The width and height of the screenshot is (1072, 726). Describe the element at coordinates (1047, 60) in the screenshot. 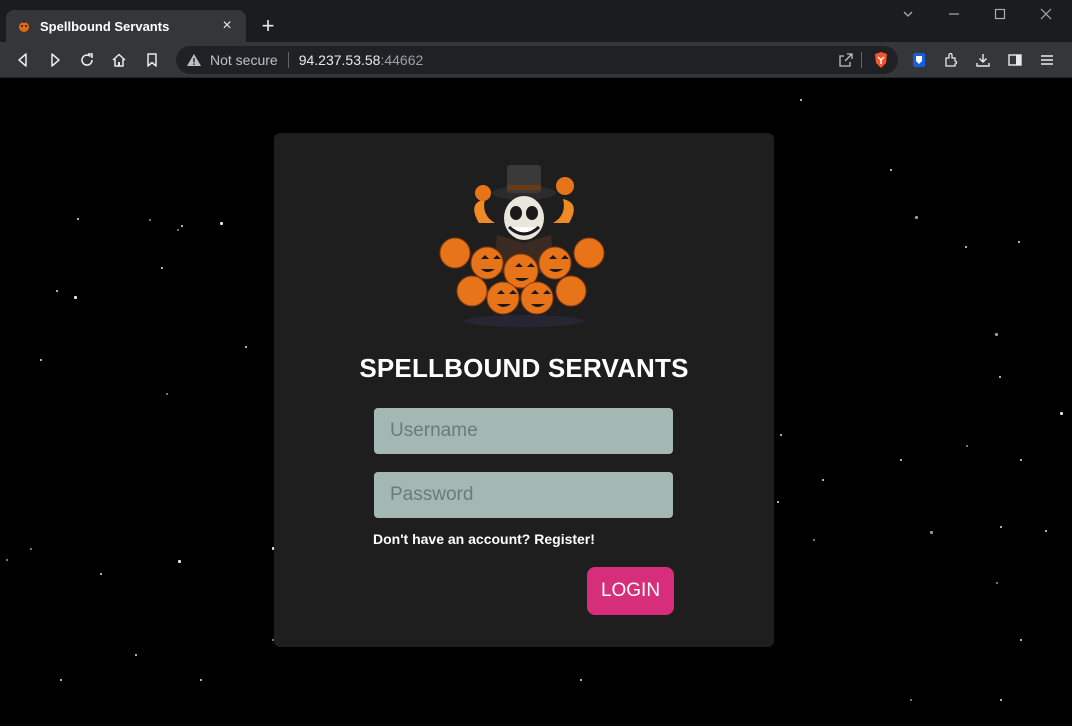

I see `menu-icon` at that location.